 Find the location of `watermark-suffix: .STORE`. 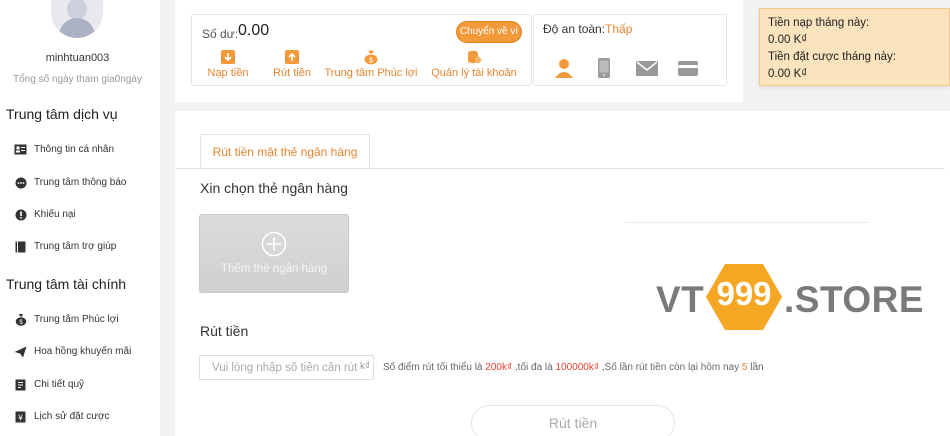

watermark-suffix: .STORE is located at coordinates (854, 299).